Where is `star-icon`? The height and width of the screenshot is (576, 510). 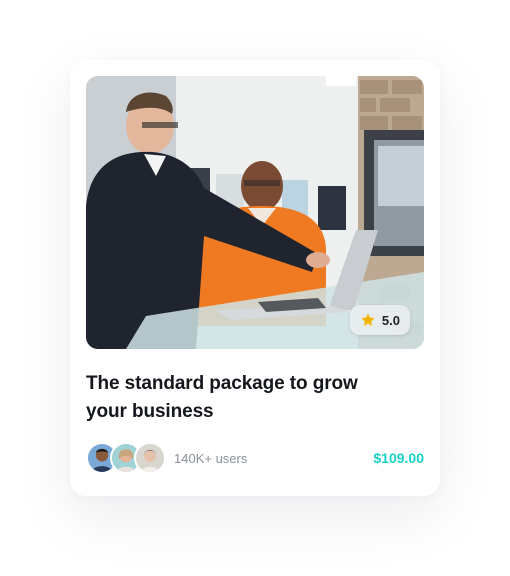
star-icon is located at coordinates (368, 319).